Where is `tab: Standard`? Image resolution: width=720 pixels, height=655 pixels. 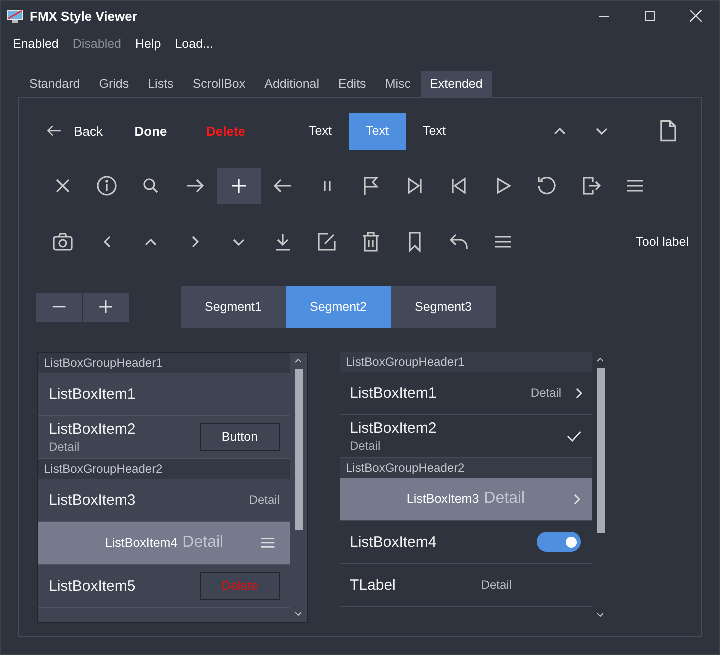
tab: Standard is located at coordinates (55, 84).